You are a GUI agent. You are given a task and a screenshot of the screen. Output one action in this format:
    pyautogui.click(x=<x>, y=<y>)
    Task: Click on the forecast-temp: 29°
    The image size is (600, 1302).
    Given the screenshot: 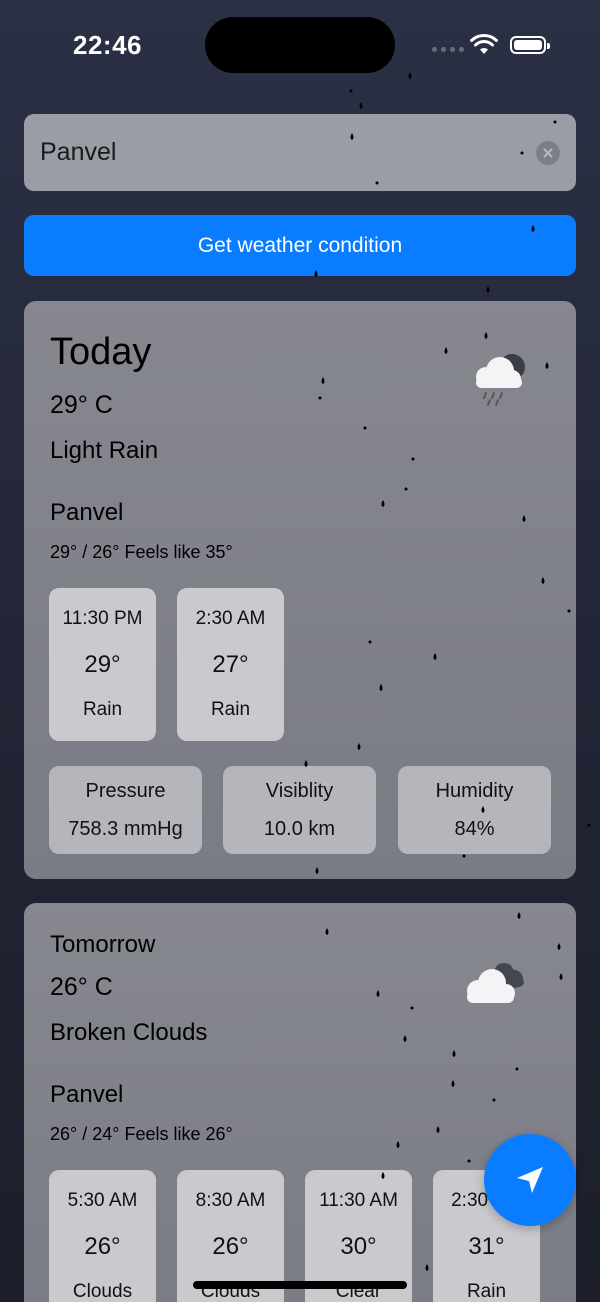 What is the action you would take?
    pyautogui.click(x=102, y=664)
    